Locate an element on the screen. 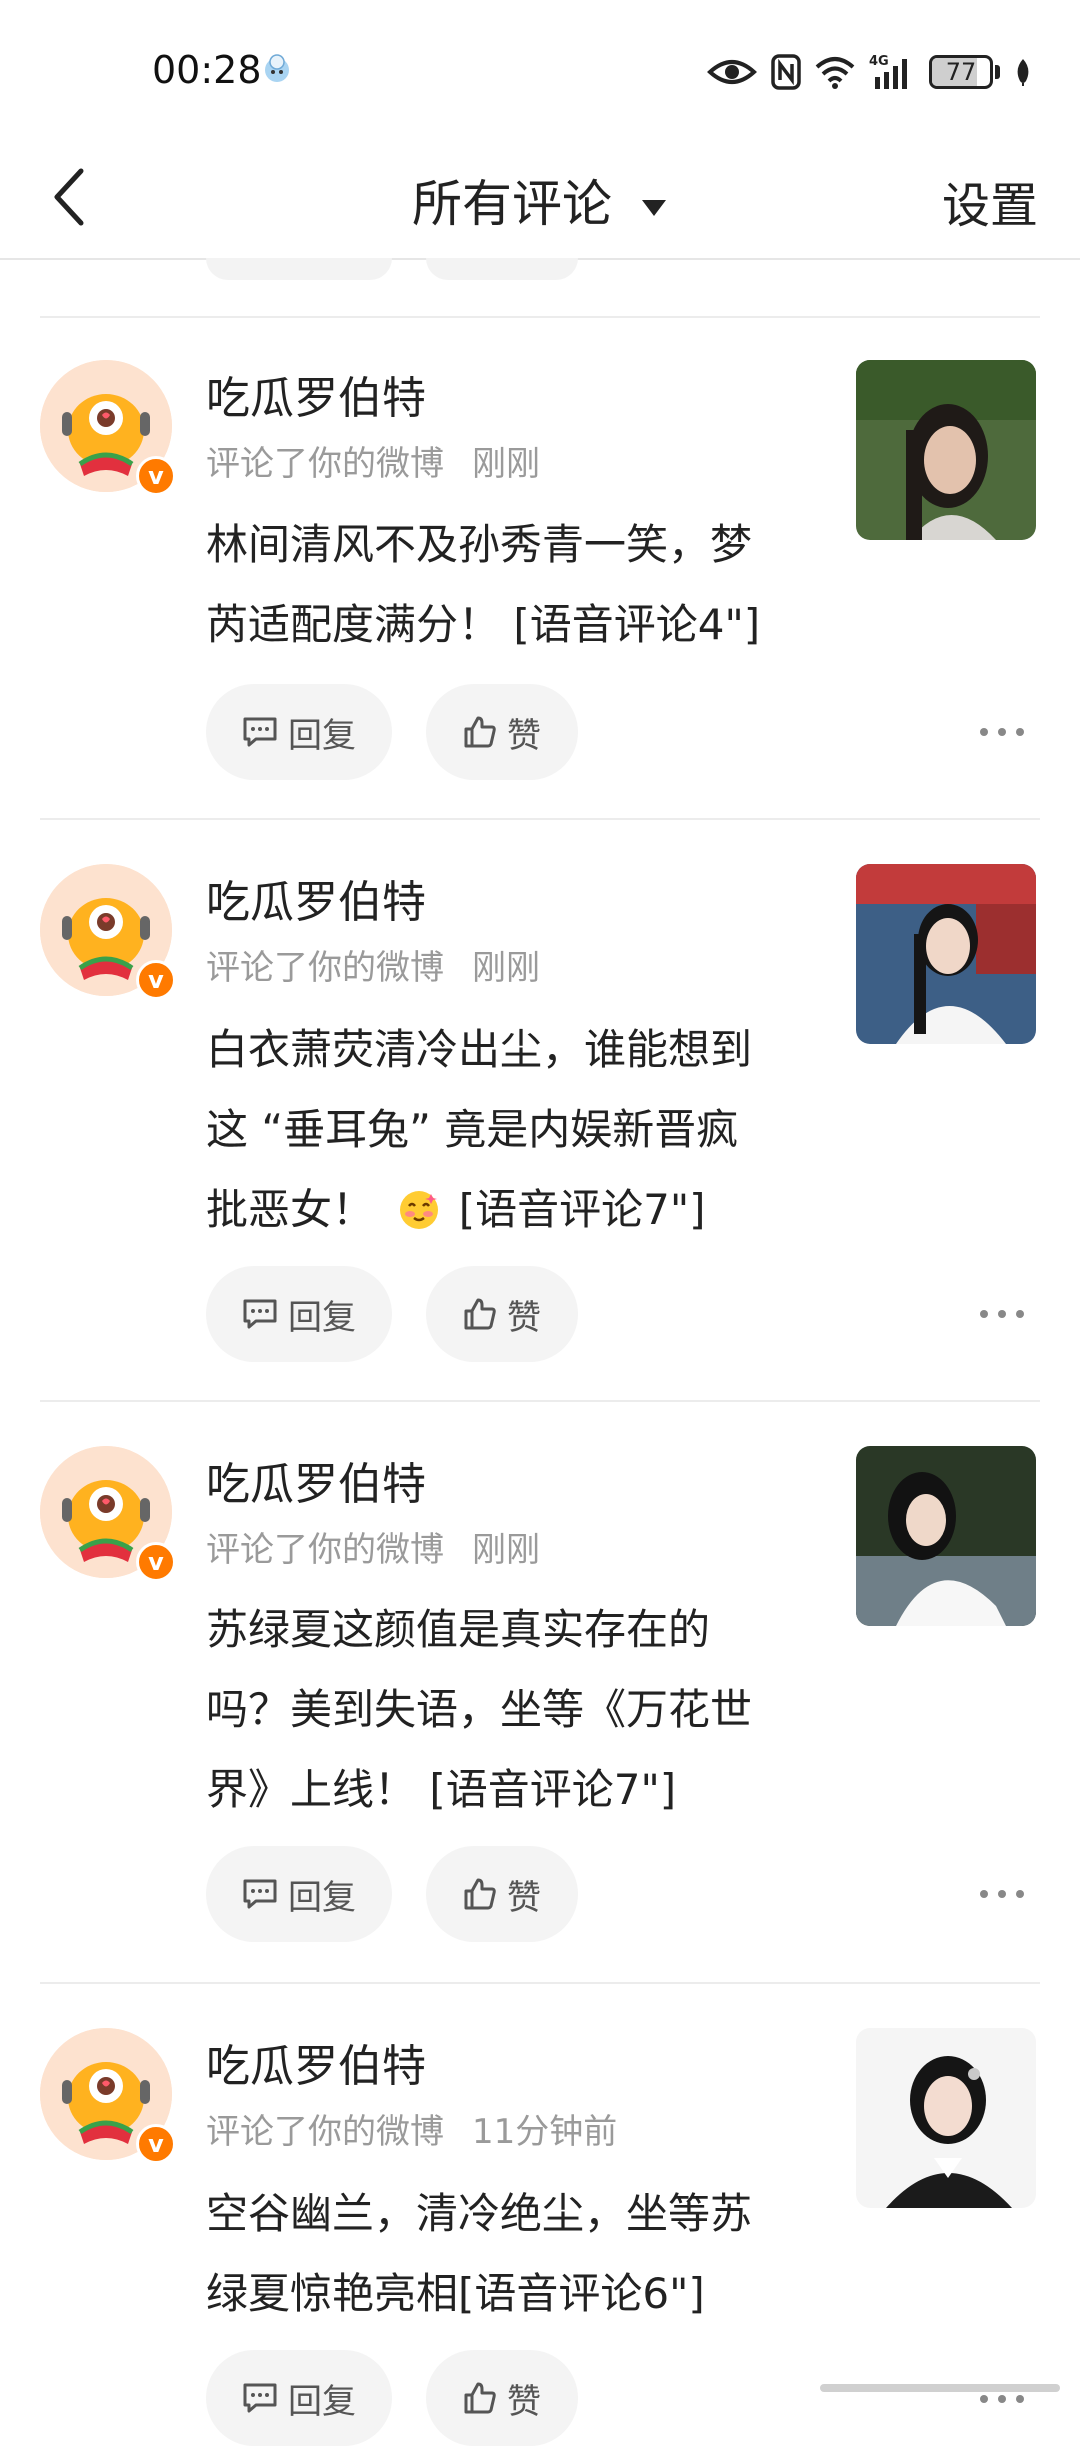 This screenshot has width=1080, height=2446. status-bar: 00:28 4G 77 is located at coordinates (540, 70).